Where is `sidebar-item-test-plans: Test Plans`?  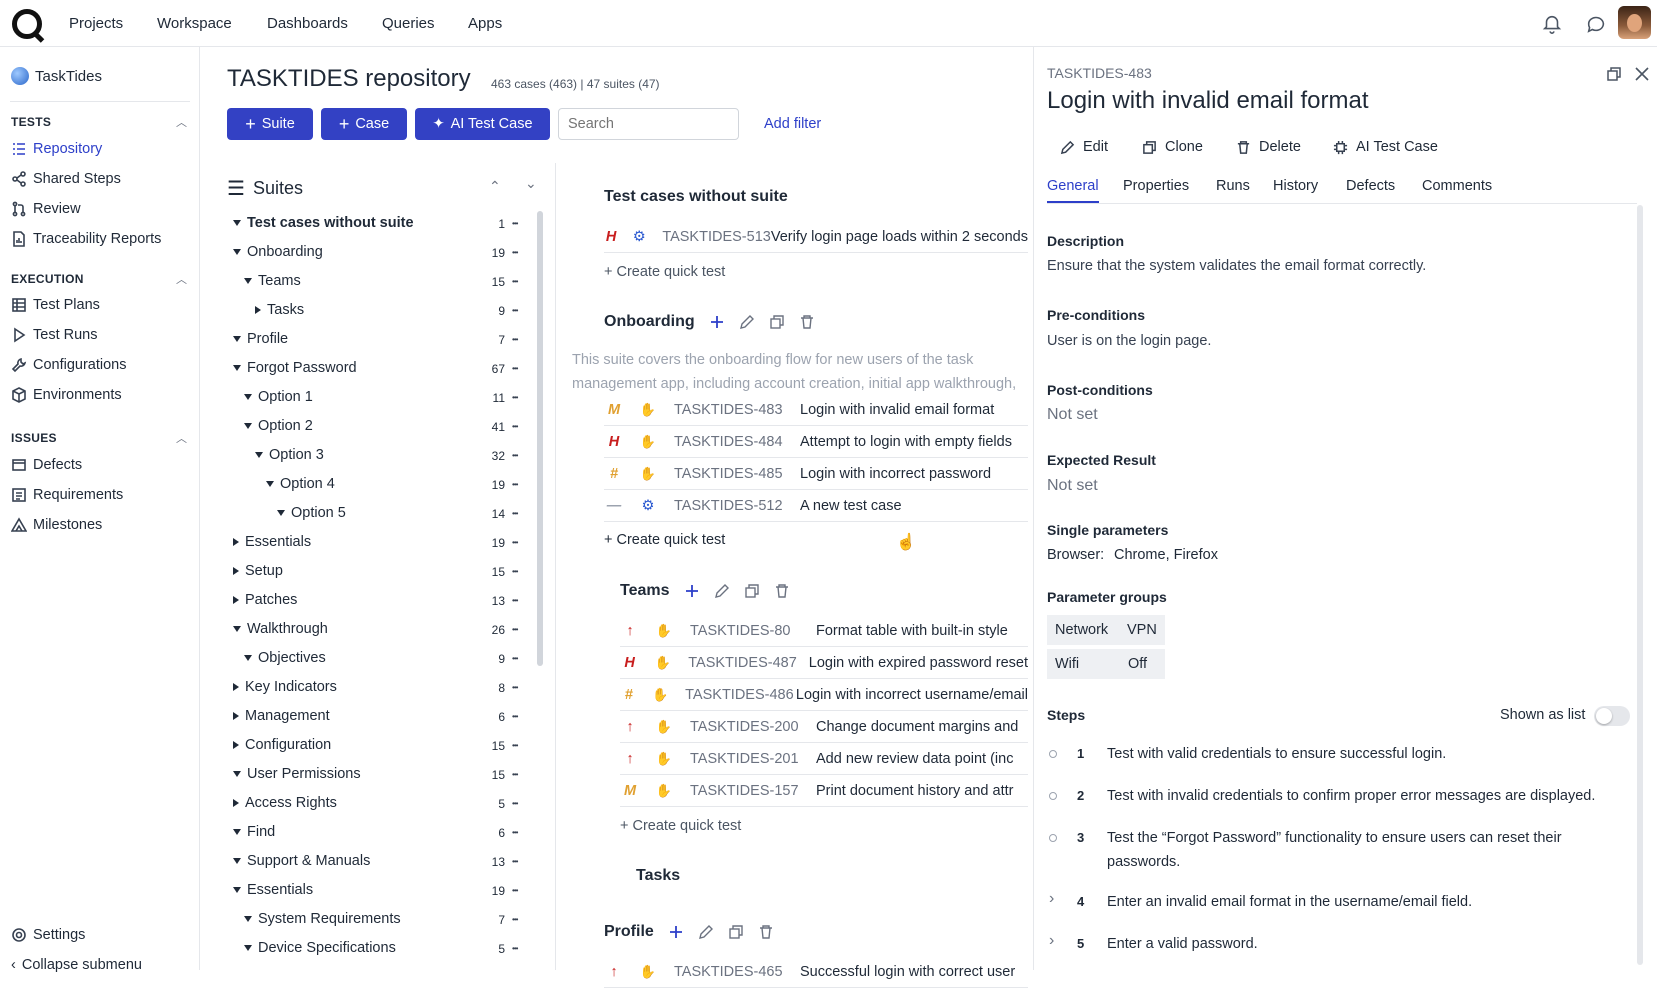
sidebar-item-test-plans: Test Plans is located at coordinates (55, 305).